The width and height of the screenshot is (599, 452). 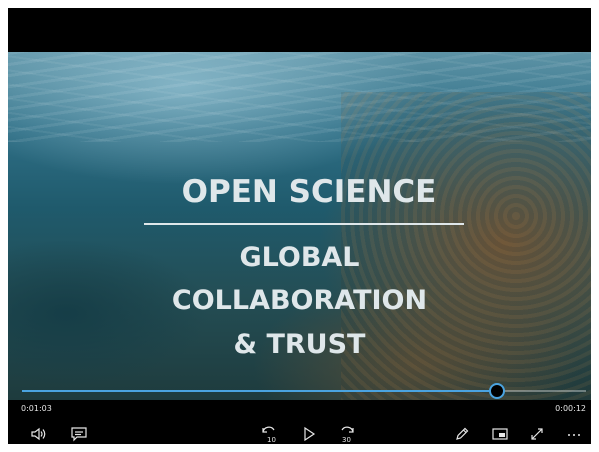 I want to click on skip-forward-button: 30, so click(x=347, y=434).